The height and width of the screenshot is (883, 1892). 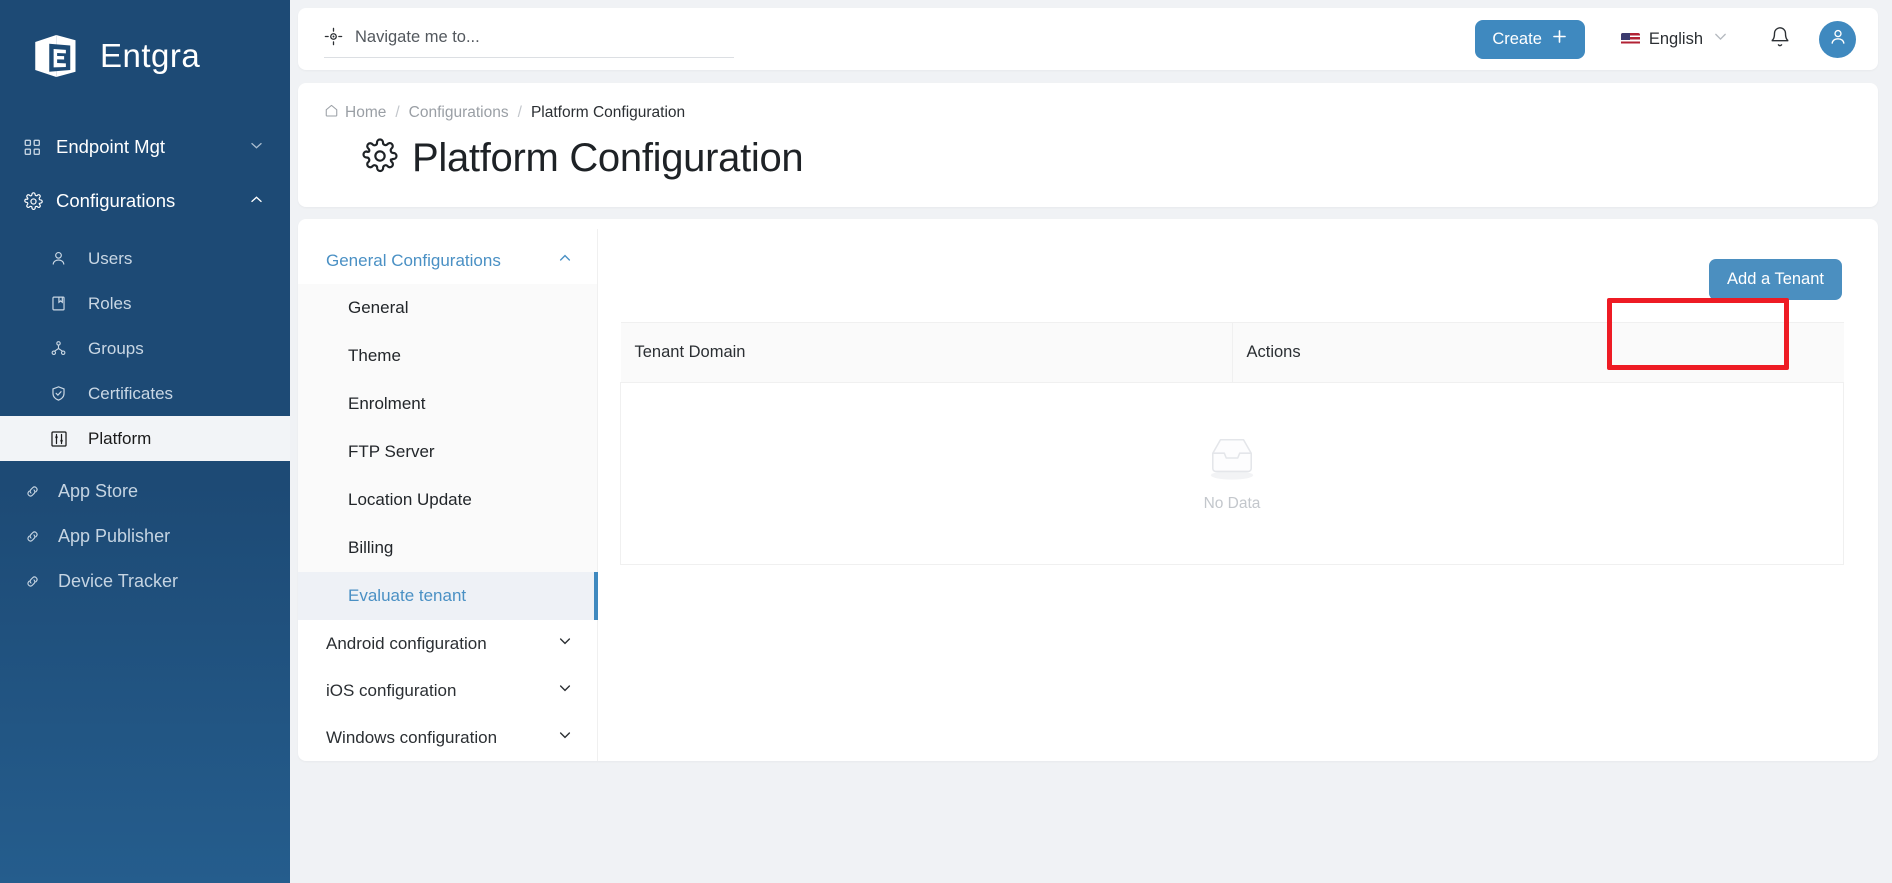 I want to click on sidebar-item-groups: Groups, so click(x=145, y=348).